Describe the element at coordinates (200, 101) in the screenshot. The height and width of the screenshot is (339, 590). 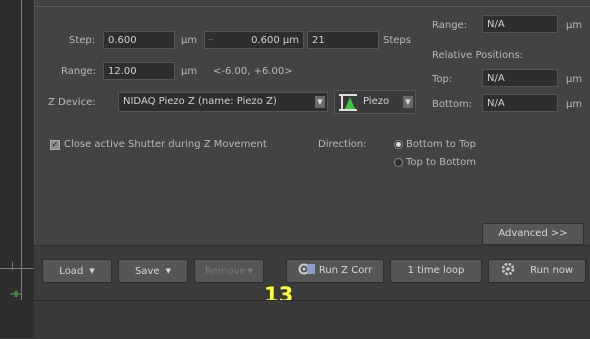
I see `zdevice-select-value: NIDAQ Piezo Z (name: Piezo Z)` at that location.